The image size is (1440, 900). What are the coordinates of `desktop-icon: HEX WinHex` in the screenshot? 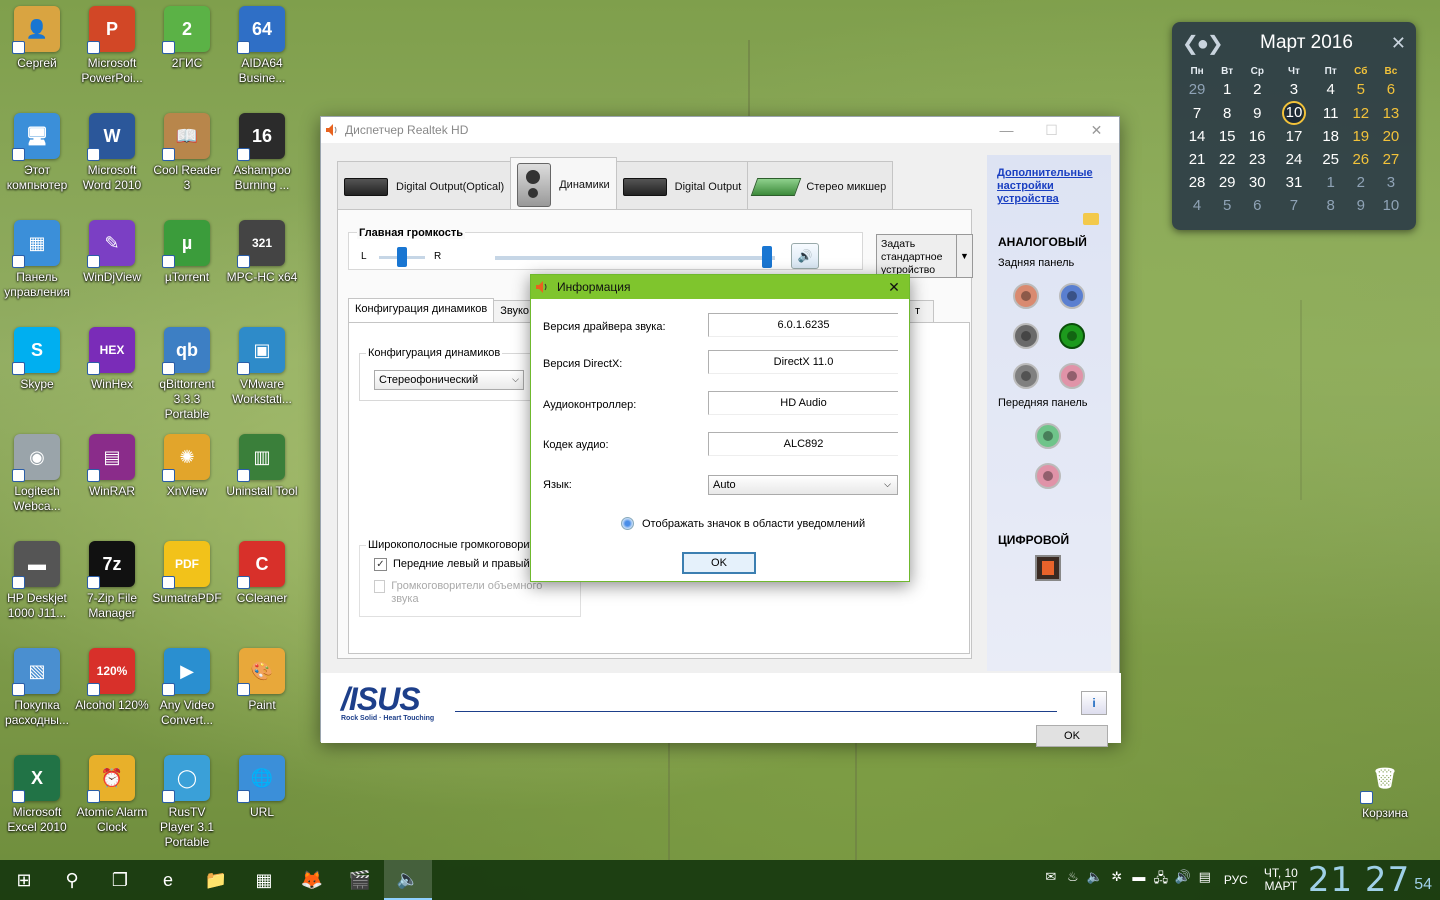 It's located at (112, 359).